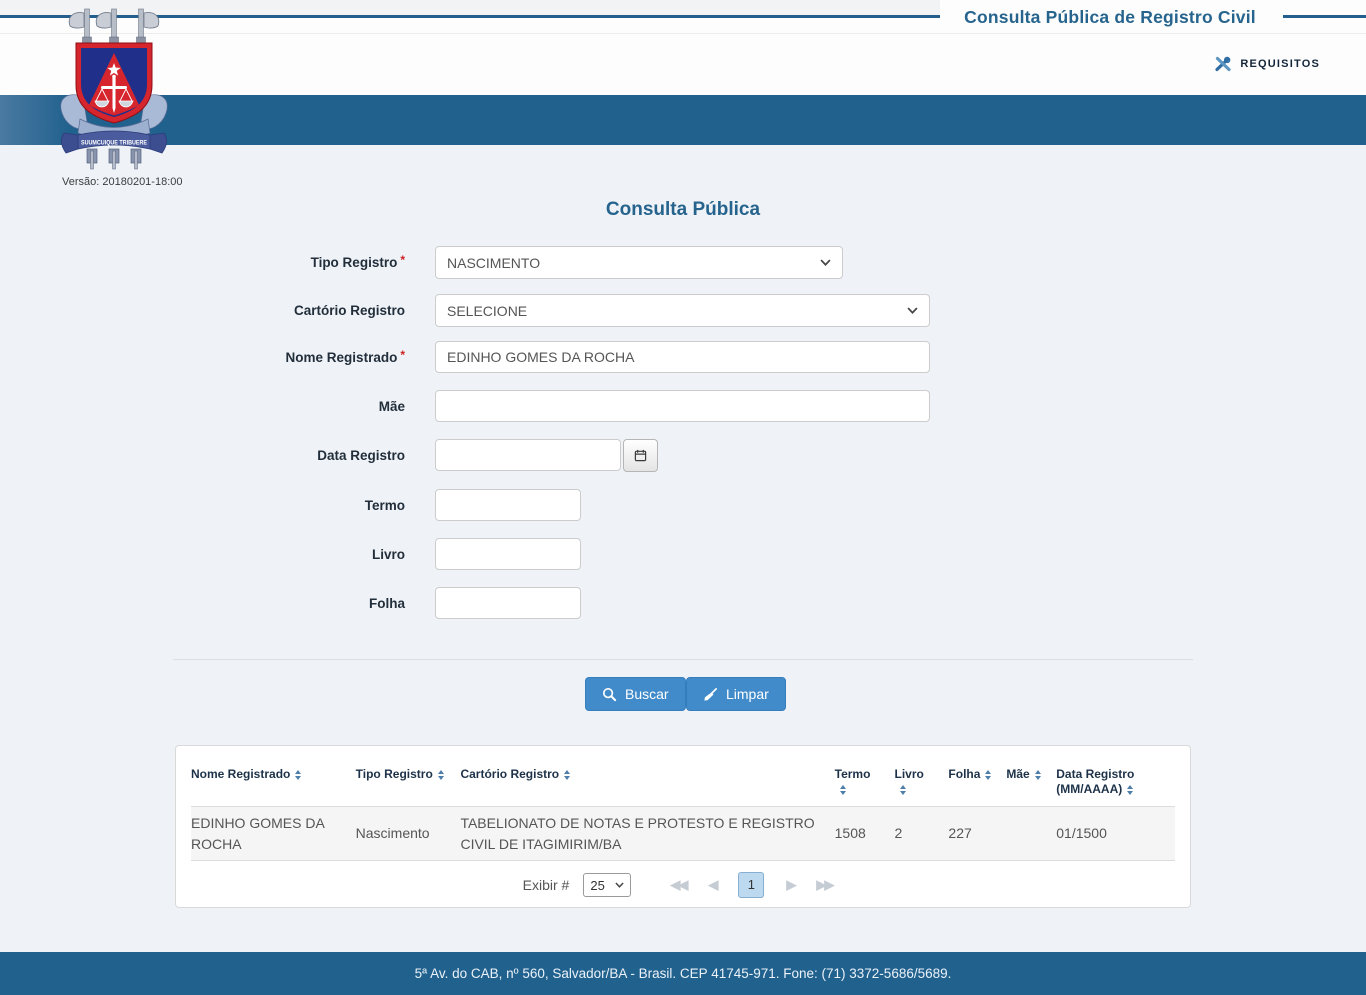  What do you see at coordinates (1031, 774) in the screenshot?
I see `col-header-mae: Mãe` at bounding box center [1031, 774].